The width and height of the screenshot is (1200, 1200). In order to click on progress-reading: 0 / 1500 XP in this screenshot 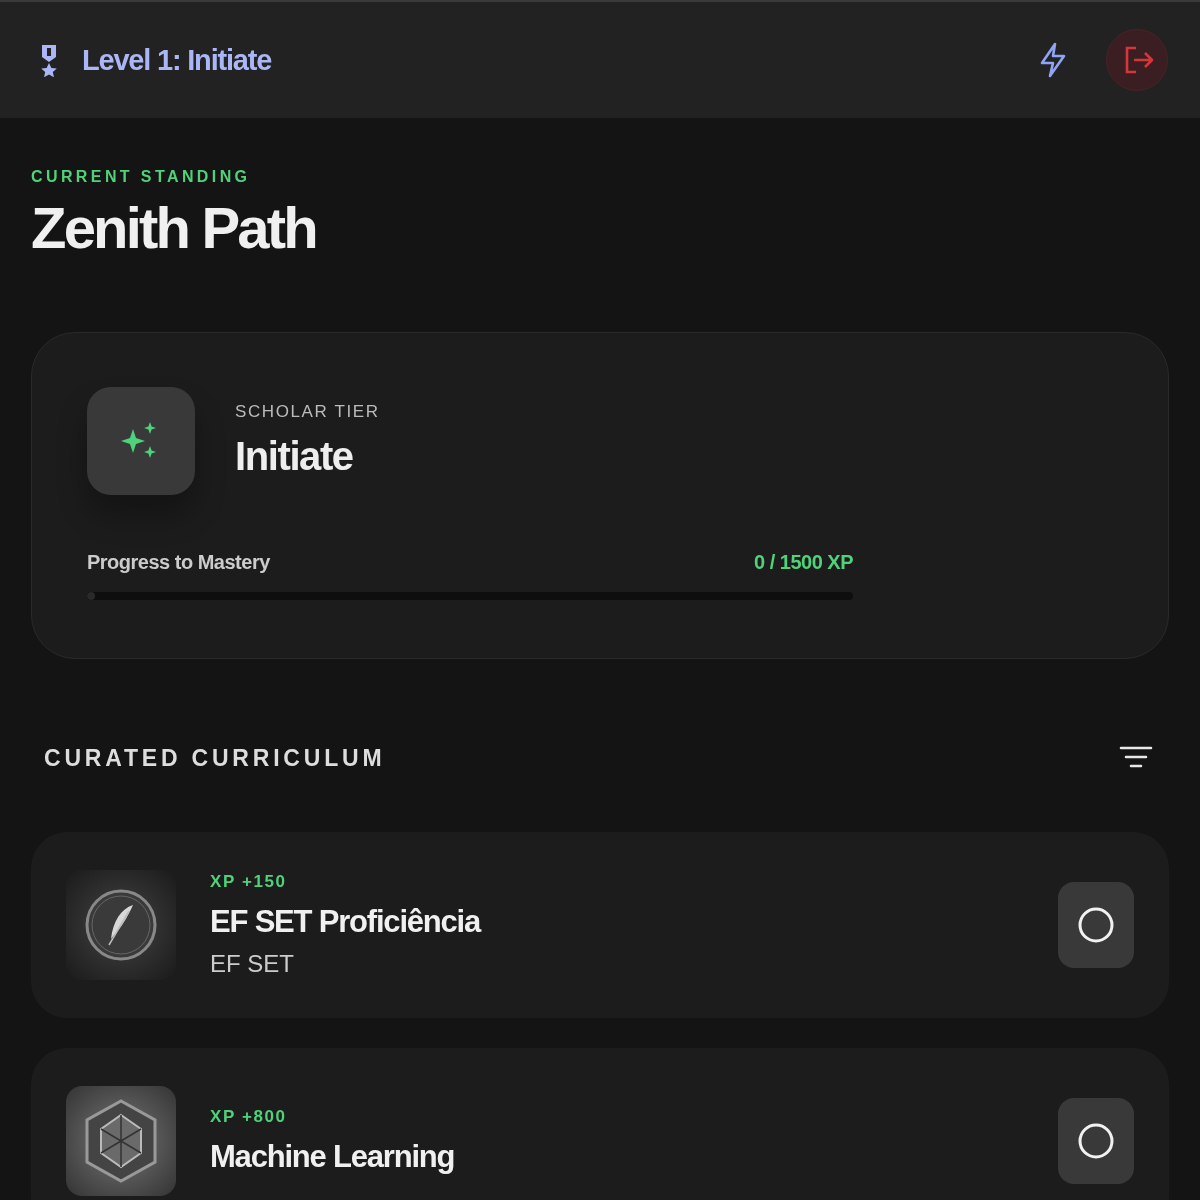, I will do `click(803, 562)`.